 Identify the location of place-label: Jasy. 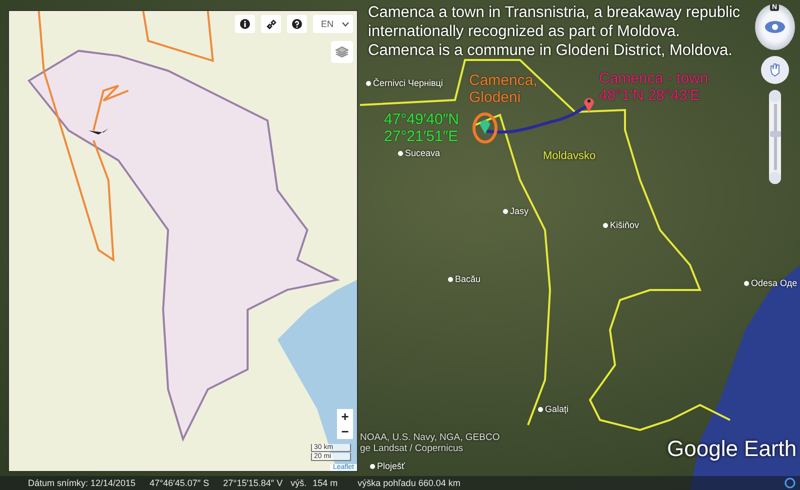
(516, 211).